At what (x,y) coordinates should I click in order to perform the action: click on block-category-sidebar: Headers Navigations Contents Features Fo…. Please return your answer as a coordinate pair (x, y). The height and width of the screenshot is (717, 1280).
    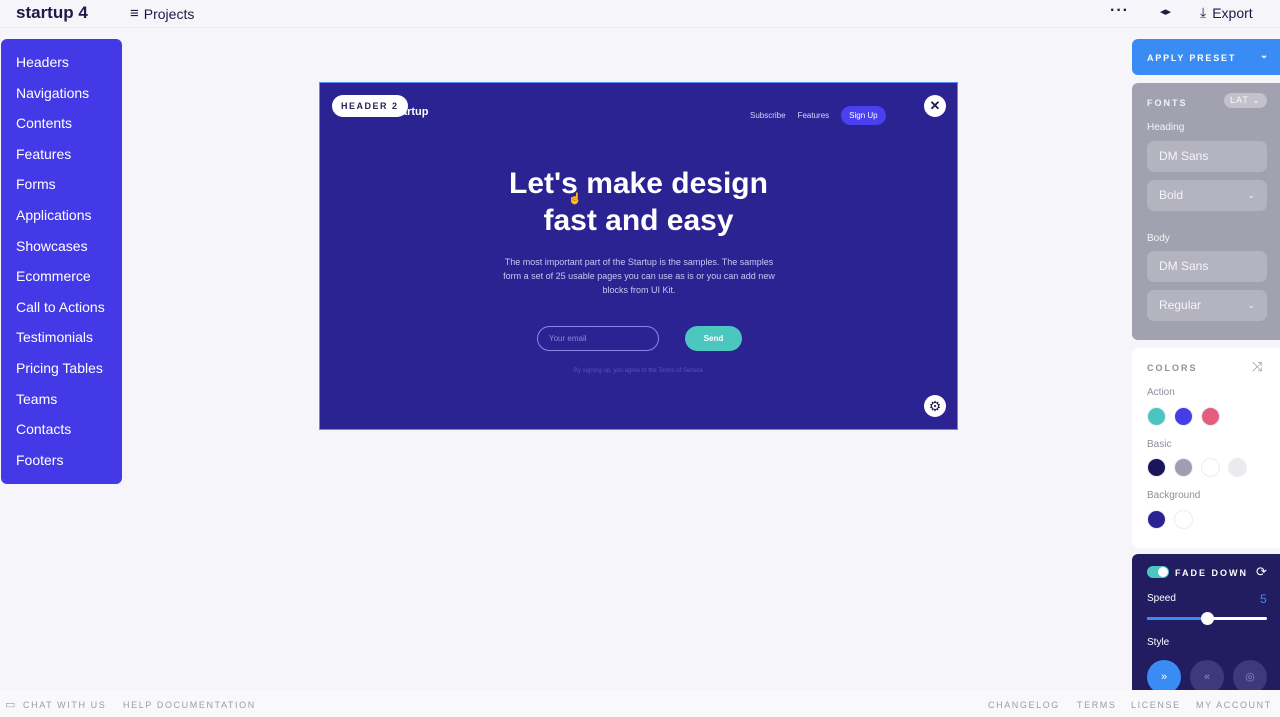
    Looking at the image, I should click on (61, 261).